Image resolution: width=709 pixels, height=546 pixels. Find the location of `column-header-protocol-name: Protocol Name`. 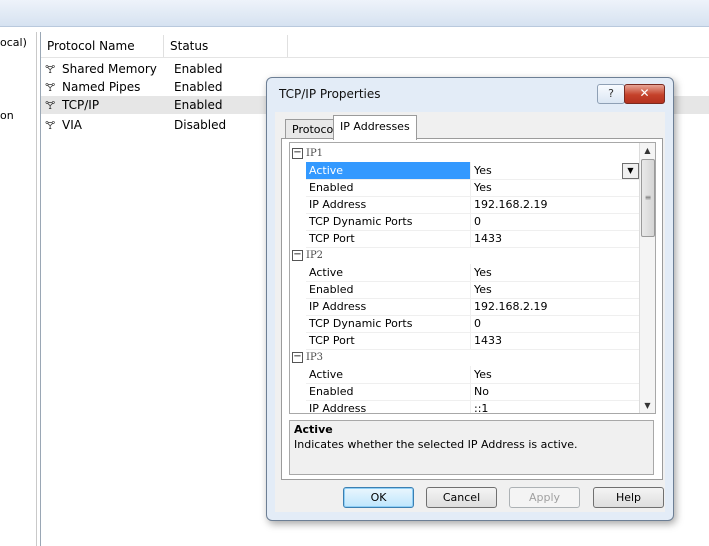

column-header-protocol-name: Protocol Name is located at coordinates (102, 46).